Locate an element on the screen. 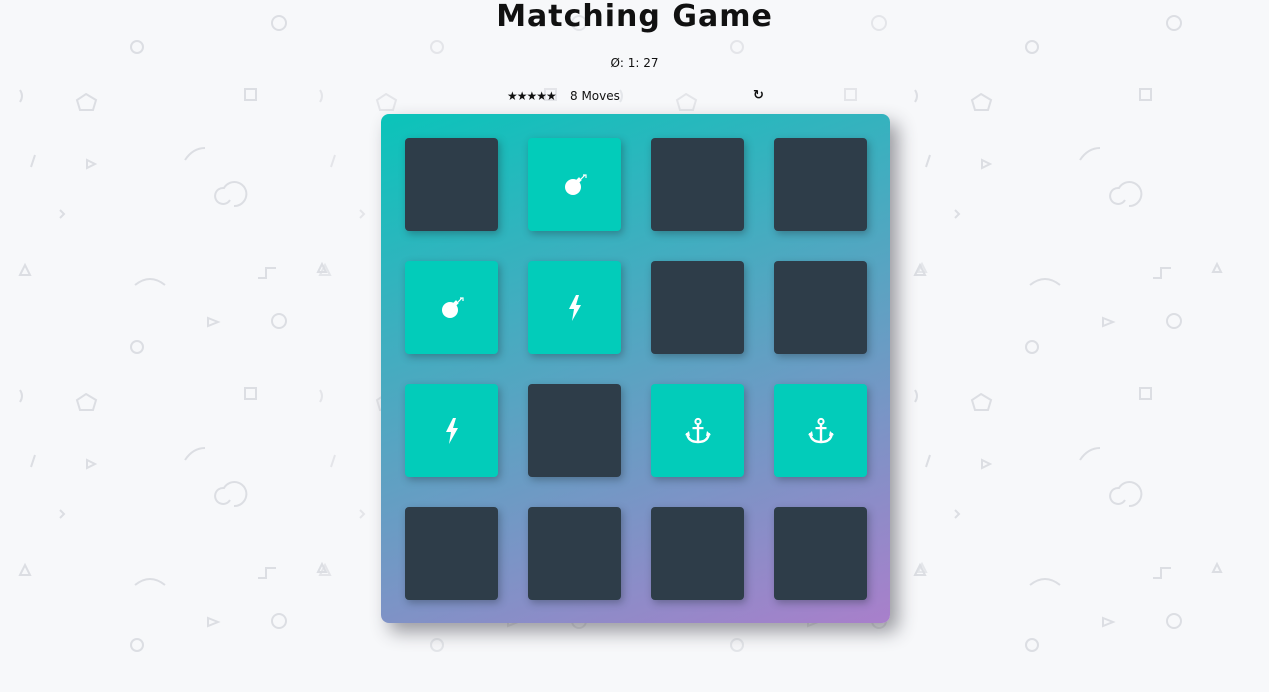  moves-counter: 8 Moves is located at coordinates (595, 96).